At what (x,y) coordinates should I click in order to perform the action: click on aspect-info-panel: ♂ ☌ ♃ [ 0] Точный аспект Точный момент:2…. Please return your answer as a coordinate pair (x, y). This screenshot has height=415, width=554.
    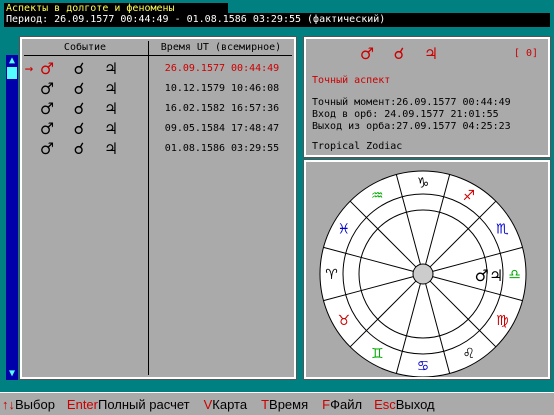
    Looking at the image, I should click on (427, 97).